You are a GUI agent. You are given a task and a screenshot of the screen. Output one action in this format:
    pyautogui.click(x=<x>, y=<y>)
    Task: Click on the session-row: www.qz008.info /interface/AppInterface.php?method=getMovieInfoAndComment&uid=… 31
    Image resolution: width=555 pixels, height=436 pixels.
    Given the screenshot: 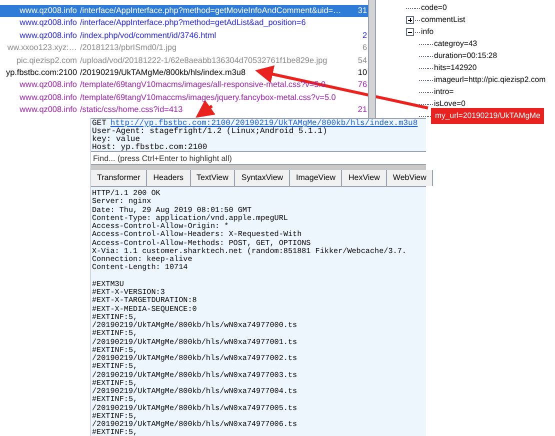 What is the action you would take?
    pyautogui.click(x=184, y=11)
    